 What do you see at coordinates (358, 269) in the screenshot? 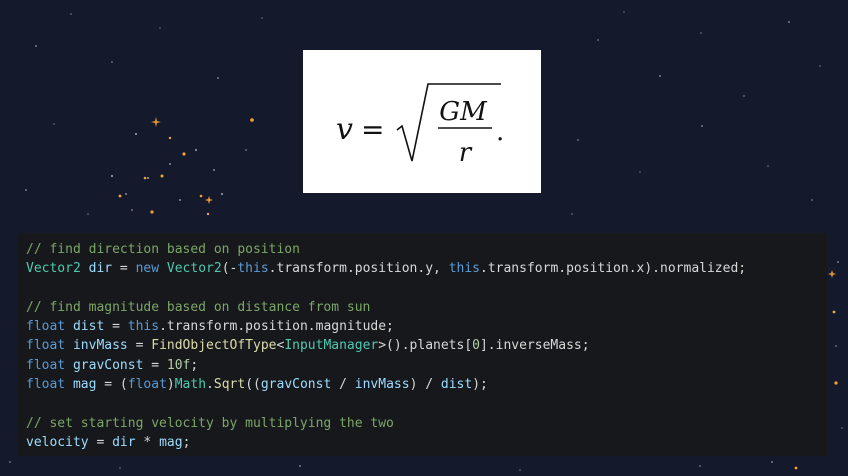
I see `code-token-plain: .transform.position.y,` at bounding box center [358, 269].